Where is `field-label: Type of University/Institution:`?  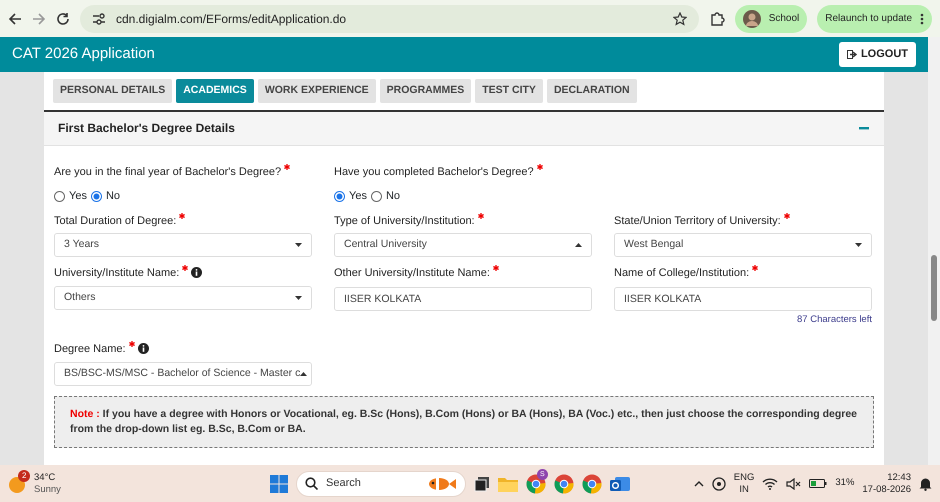
field-label: Type of University/Institution: is located at coordinates (404, 221).